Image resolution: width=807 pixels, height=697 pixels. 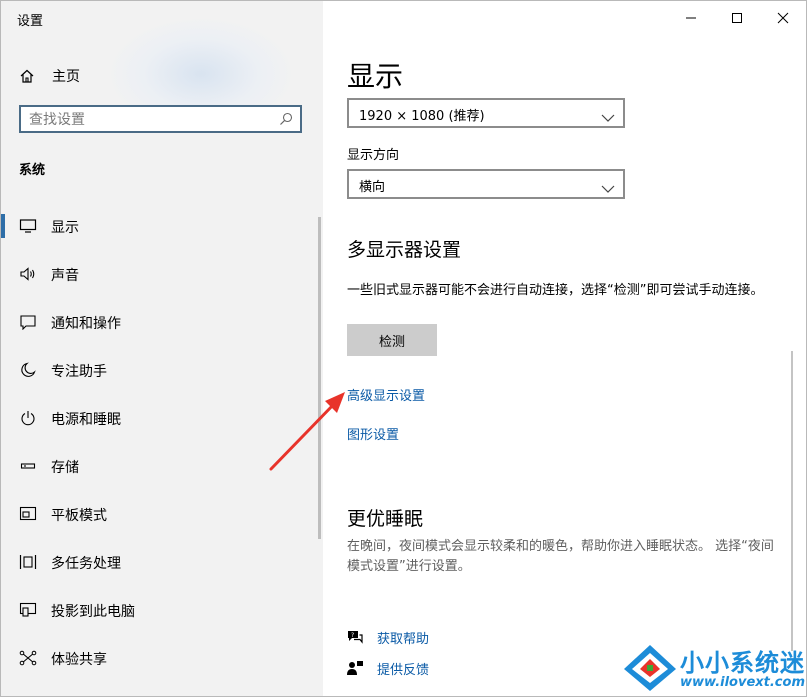 I want to click on sidebar-home-label: 主页, so click(x=66, y=77).